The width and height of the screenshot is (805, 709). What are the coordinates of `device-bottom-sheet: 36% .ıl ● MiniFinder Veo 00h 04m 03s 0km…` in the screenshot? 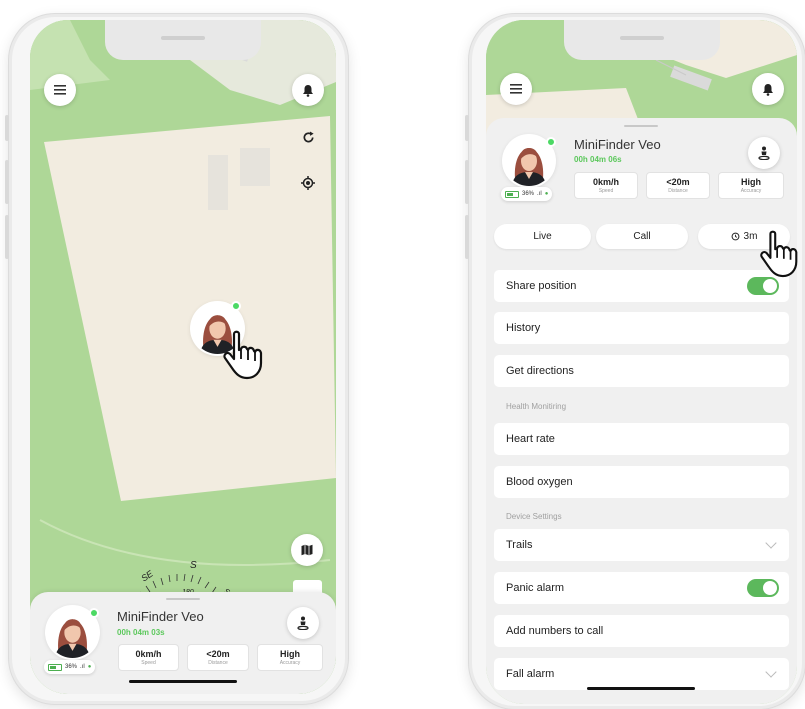 It's located at (183, 643).